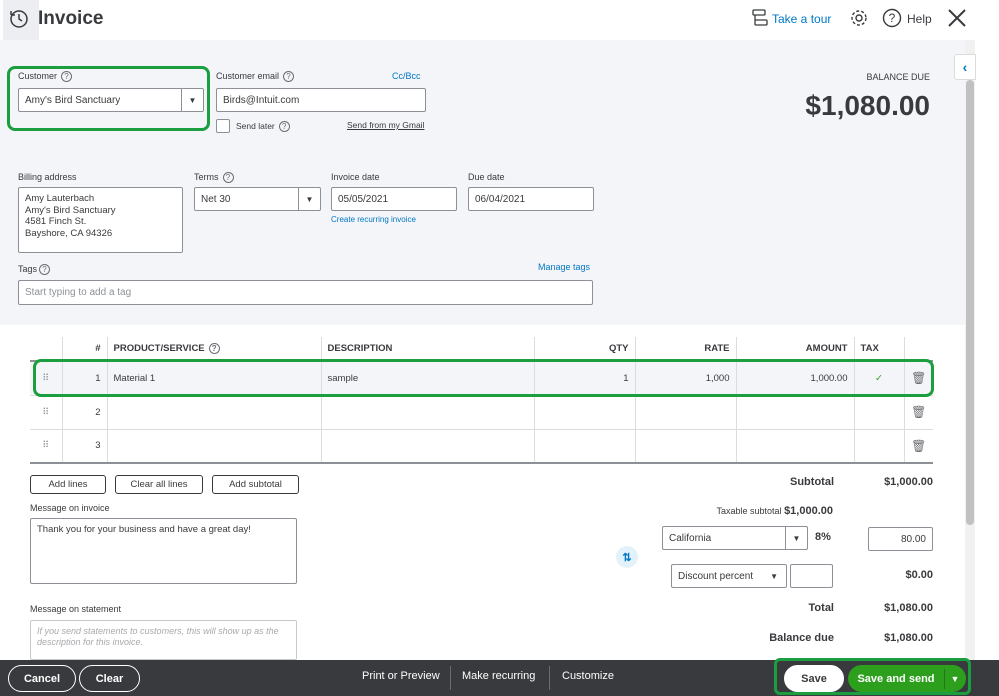 Image resolution: width=999 pixels, height=696 pixels. I want to click on create-recurring-link: Create recurring invoice, so click(373, 219).